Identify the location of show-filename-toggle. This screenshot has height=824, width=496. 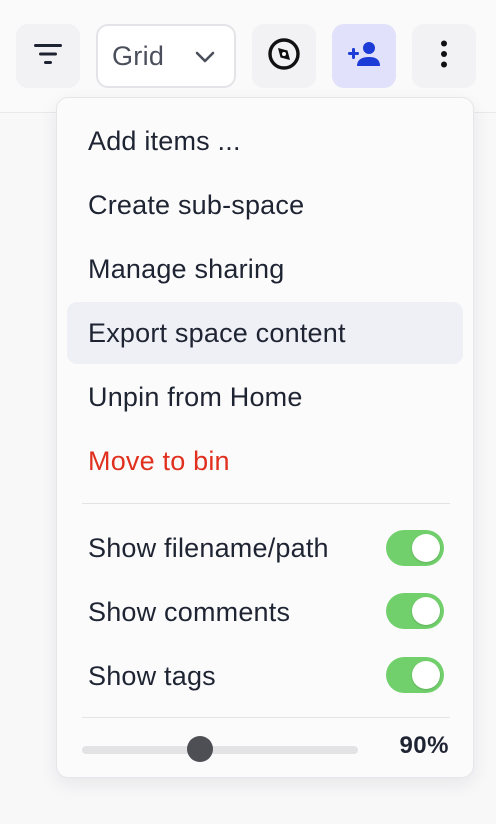
(415, 548).